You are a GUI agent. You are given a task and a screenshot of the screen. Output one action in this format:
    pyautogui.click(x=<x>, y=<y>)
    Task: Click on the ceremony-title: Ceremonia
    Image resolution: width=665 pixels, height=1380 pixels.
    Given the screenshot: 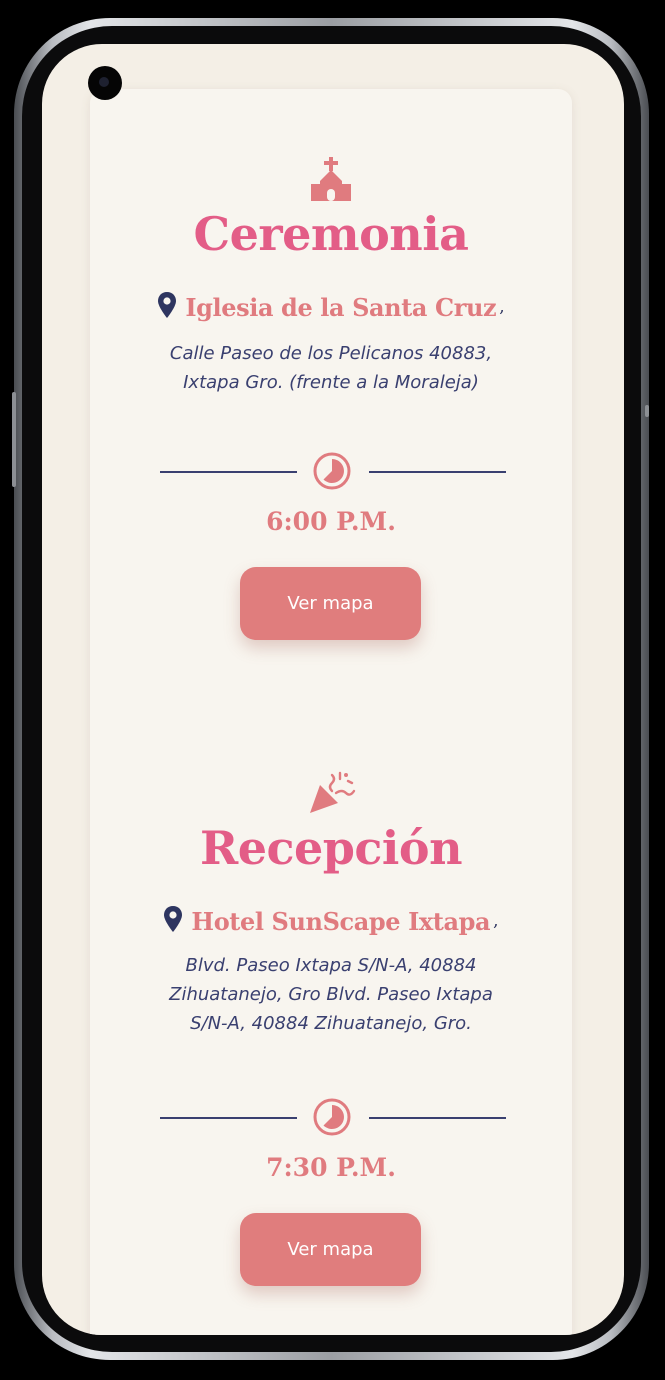 What is the action you would take?
    pyautogui.click(x=331, y=234)
    